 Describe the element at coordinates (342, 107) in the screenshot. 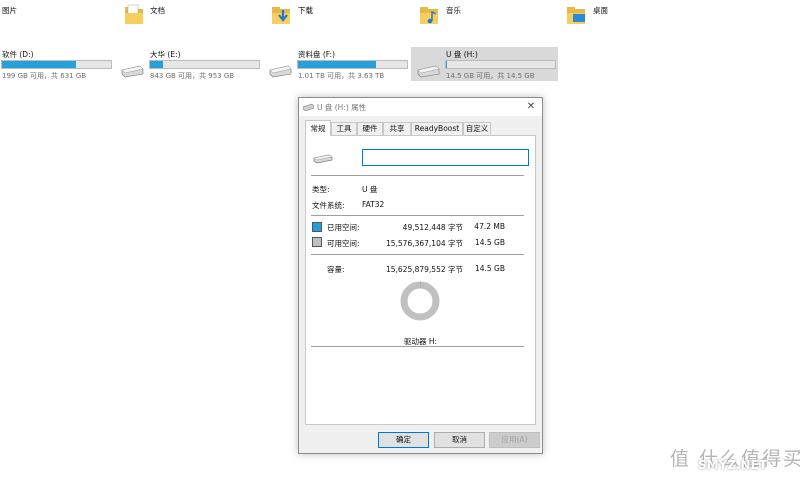

I see `dialog-title: U 盘 (H:) 属性` at that location.